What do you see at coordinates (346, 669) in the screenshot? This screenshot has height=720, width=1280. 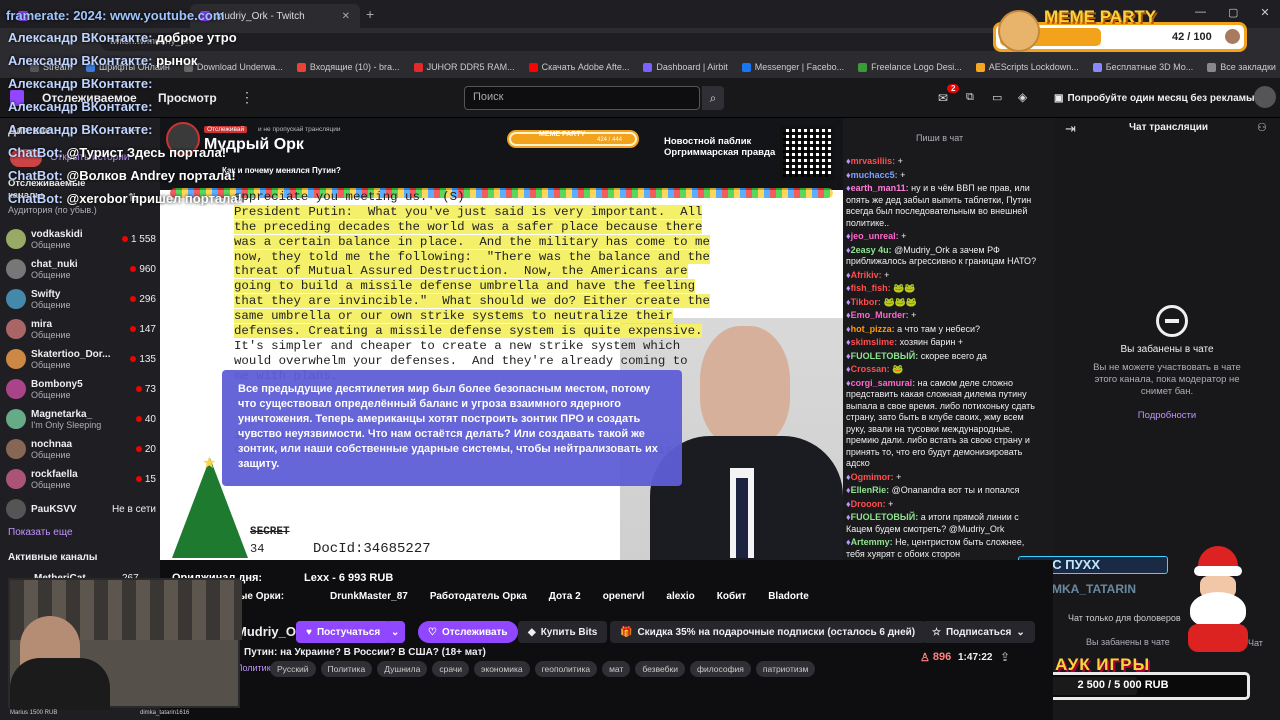 I see `stream-tag: Политика` at bounding box center [346, 669].